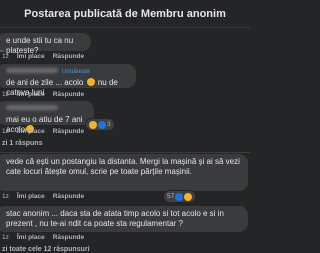 The height and width of the screenshot is (253, 320). Describe the element at coordinates (125, 14) in the screenshot. I see `page-title: Postarea publicată de Membru anonim` at that location.